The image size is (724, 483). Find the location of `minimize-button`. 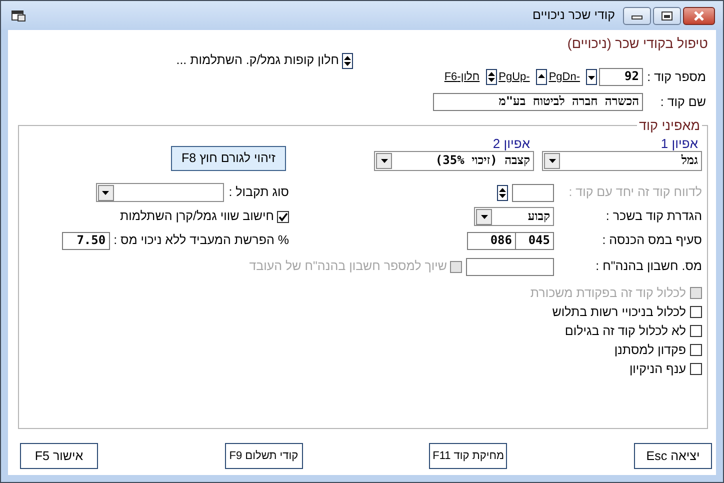

minimize-button is located at coordinates (637, 15).